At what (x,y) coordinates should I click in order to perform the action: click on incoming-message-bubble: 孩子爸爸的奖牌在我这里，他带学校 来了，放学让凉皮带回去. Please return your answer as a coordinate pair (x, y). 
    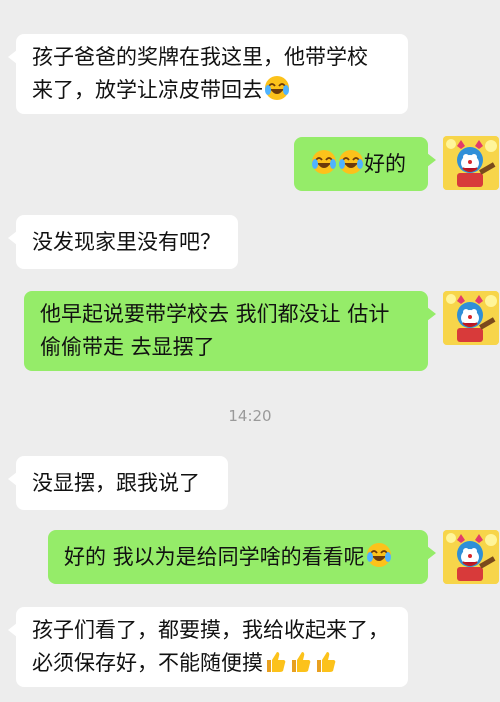
    Looking at the image, I should click on (208, 74).